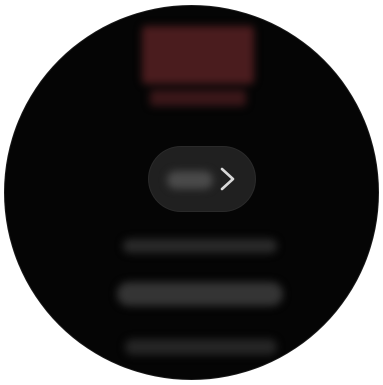  What do you see at coordinates (228, 179) in the screenshot?
I see `chevron-right-icon` at bounding box center [228, 179].